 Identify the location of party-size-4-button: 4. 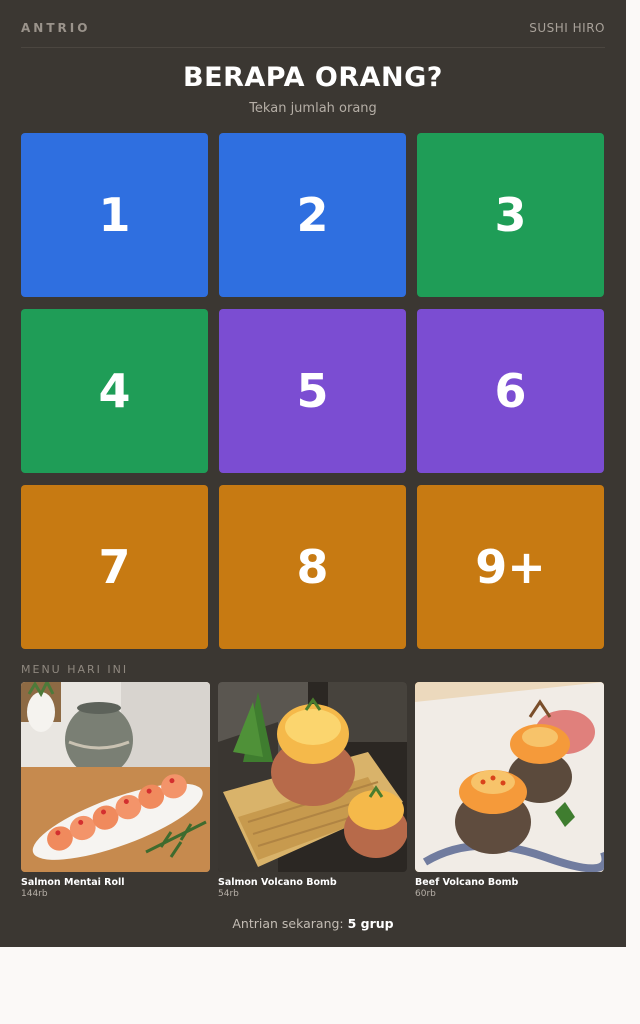
(114, 391).